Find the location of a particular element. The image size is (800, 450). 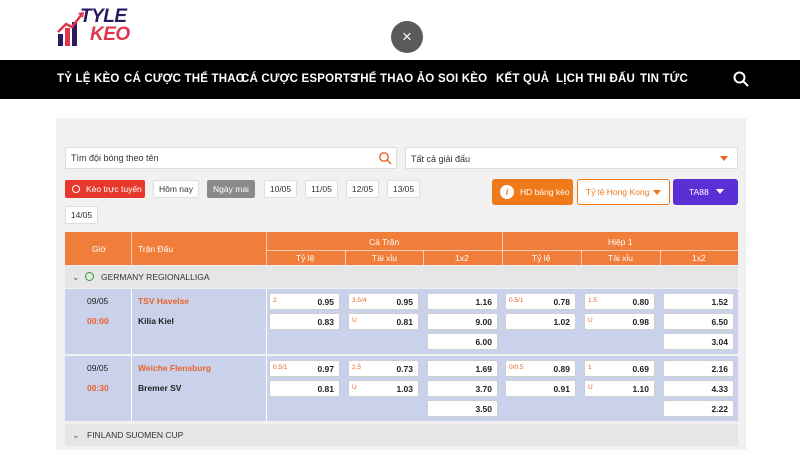

sub-header: Tài xỉu is located at coordinates (385, 258).